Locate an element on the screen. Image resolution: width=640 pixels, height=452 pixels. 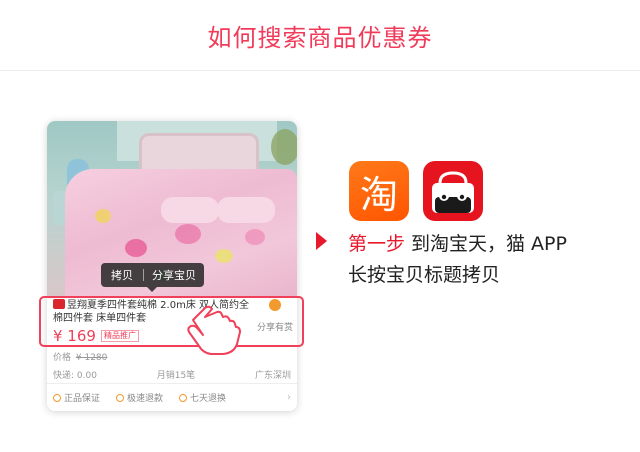
taobao-app-icon: 淘 is located at coordinates (379, 191).